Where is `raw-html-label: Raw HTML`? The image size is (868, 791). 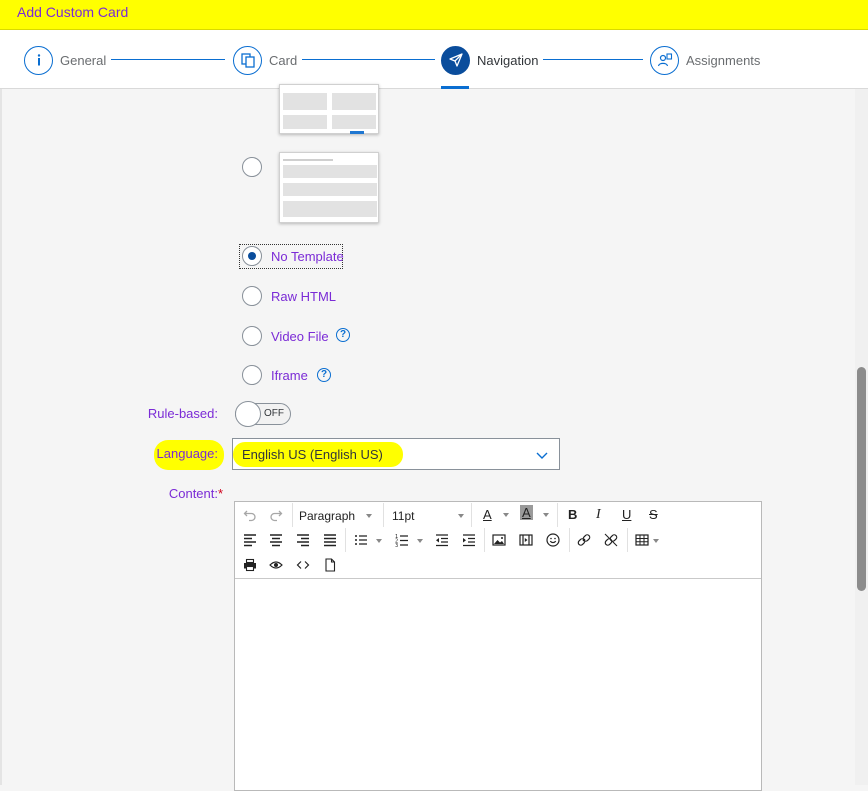
raw-html-label: Raw HTML is located at coordinates (303, 296).